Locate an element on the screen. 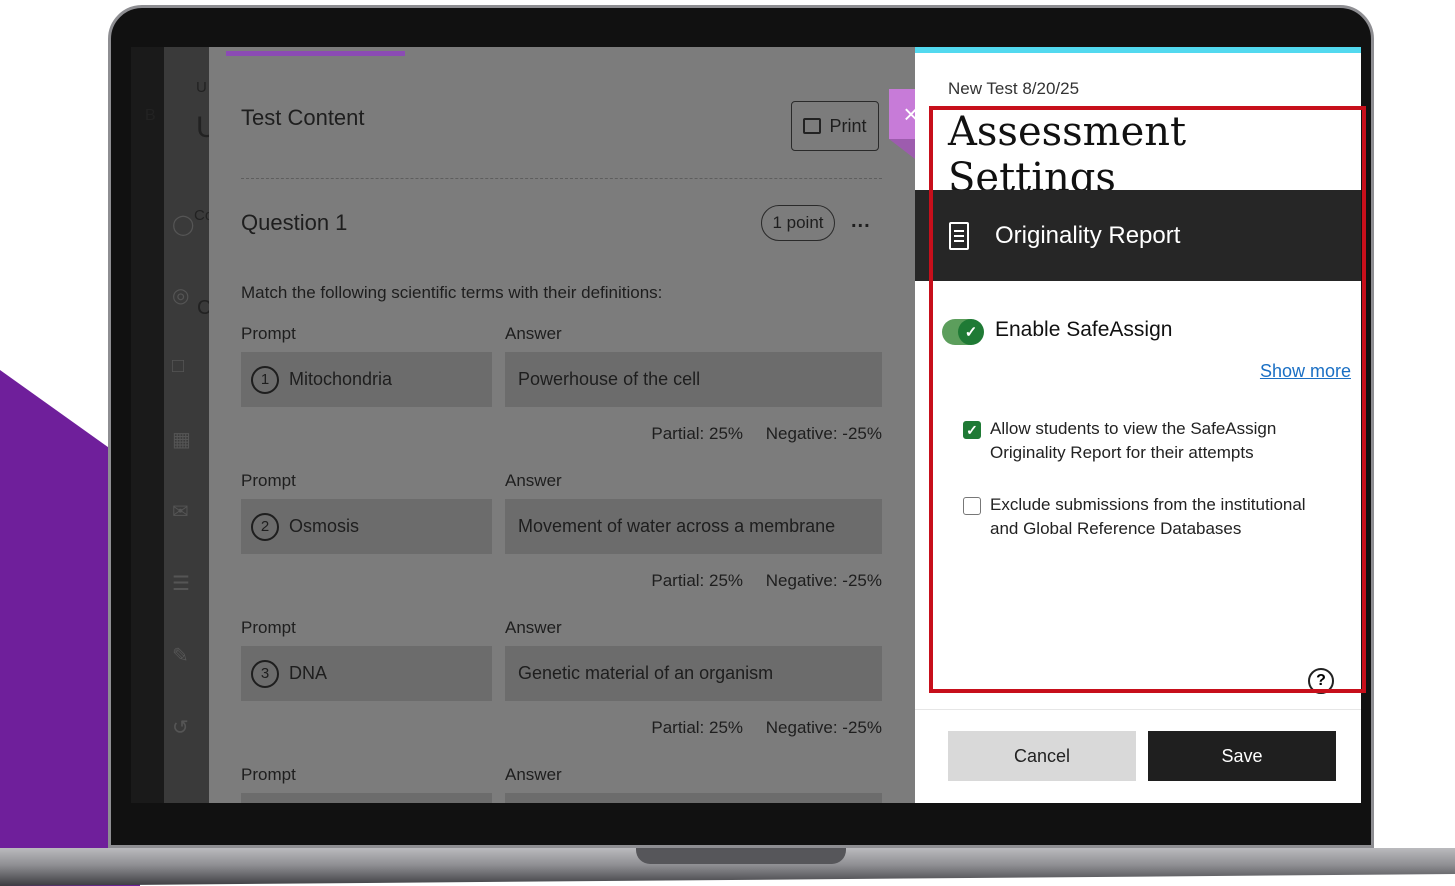  edit-icon: ✎ is located at coordinates (180, 655).